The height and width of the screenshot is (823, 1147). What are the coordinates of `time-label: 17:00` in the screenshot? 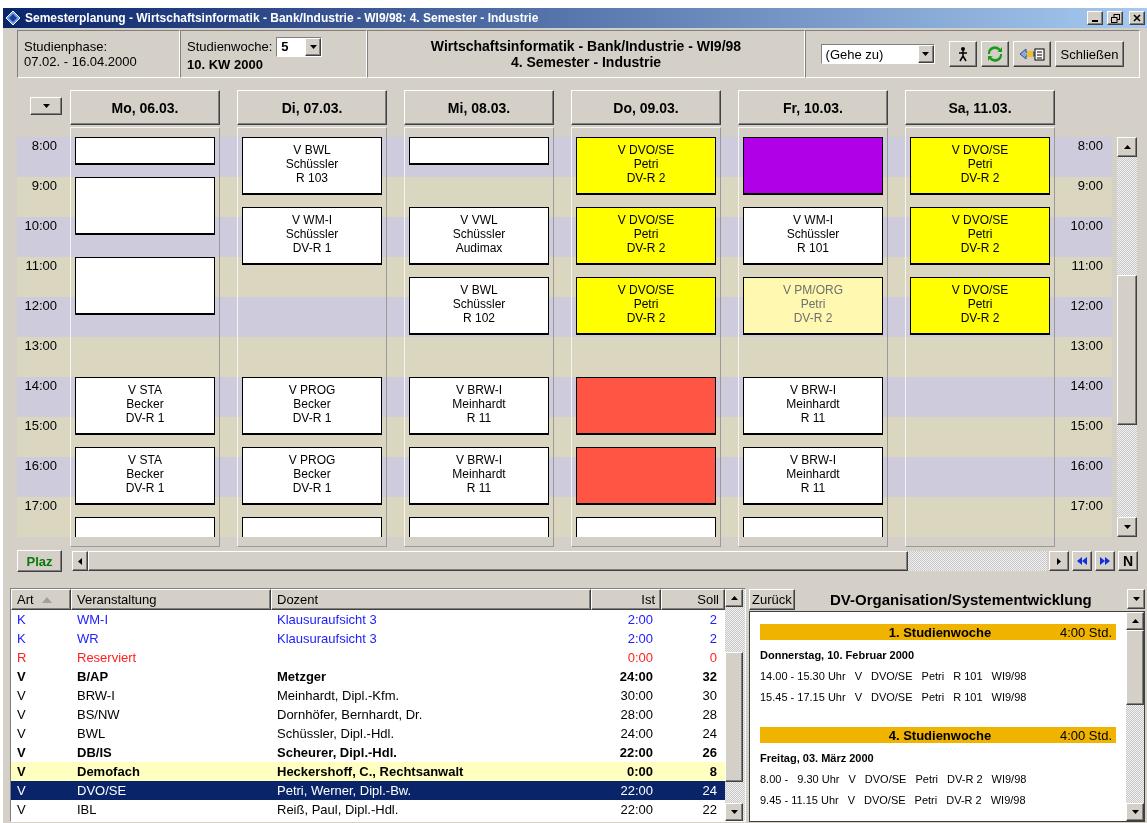 It's located at (40, 506).